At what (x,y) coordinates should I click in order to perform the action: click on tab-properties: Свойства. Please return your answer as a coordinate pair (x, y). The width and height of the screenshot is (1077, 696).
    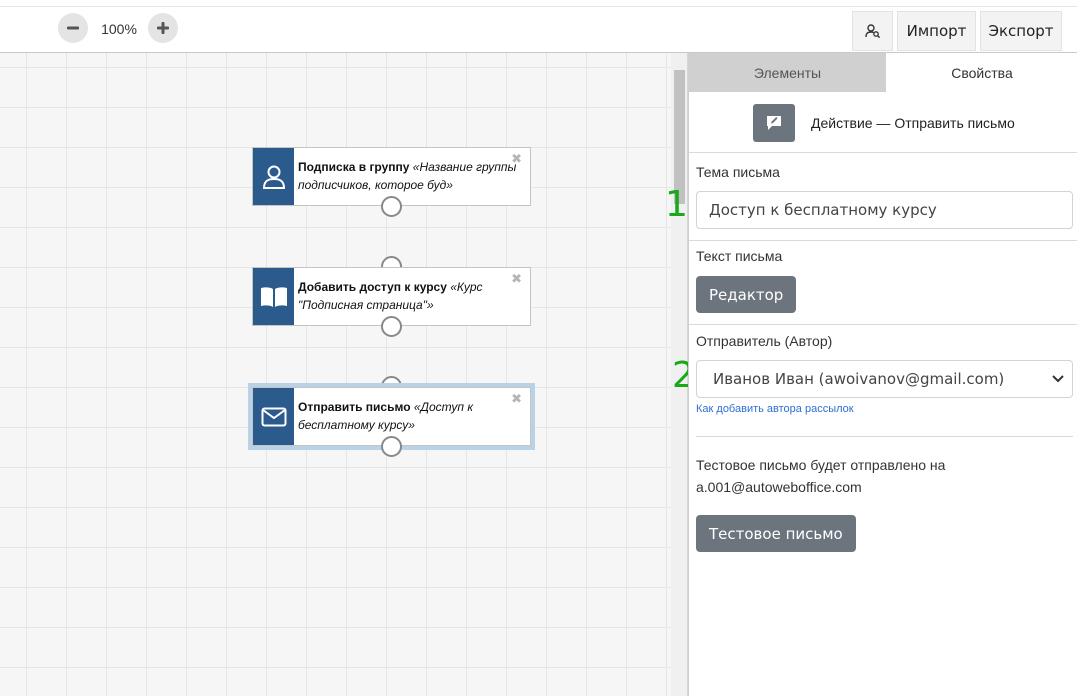
    Looking at the image, I should click on (981, 72).